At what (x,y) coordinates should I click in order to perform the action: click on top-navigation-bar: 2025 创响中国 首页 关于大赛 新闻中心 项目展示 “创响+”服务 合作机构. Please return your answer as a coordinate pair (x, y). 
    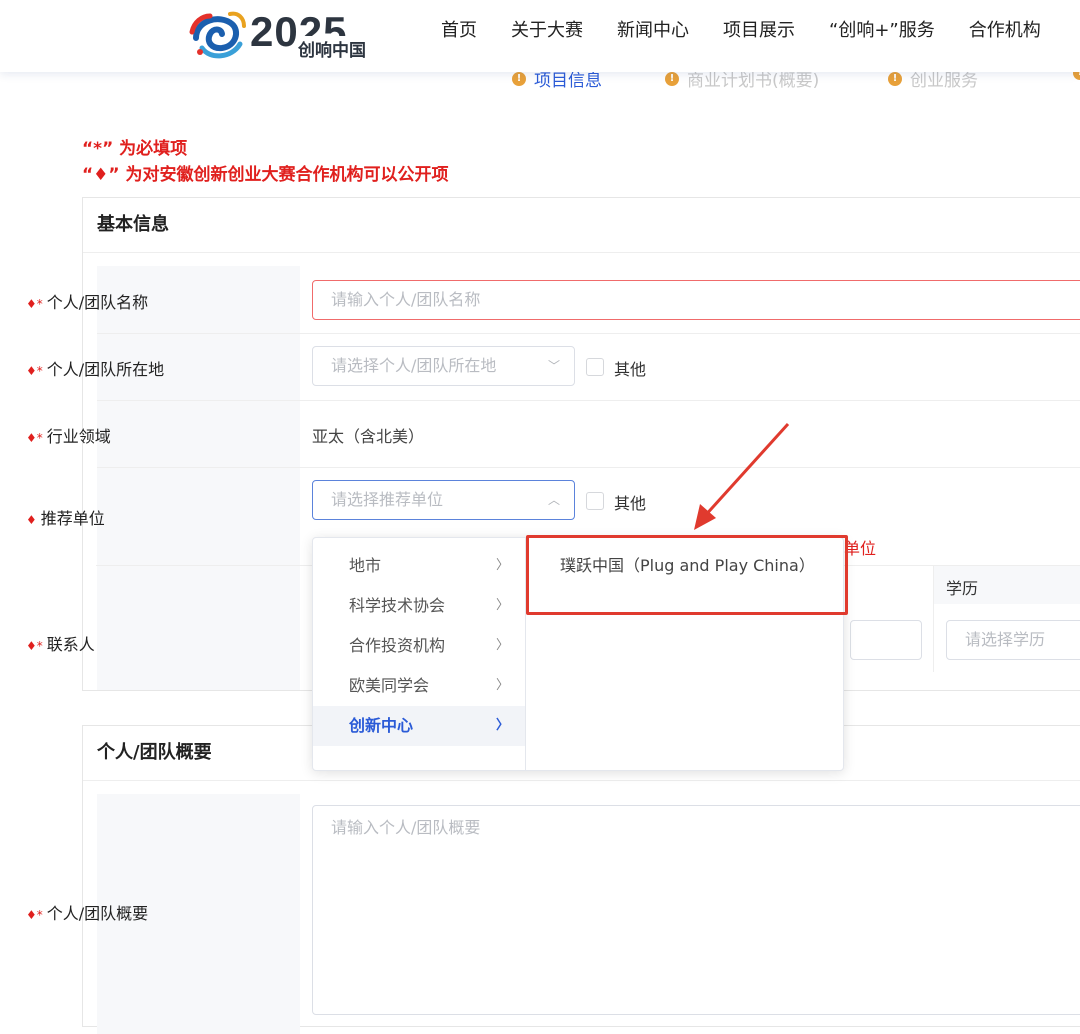
    Looking at the image, I should click on (540, 36).